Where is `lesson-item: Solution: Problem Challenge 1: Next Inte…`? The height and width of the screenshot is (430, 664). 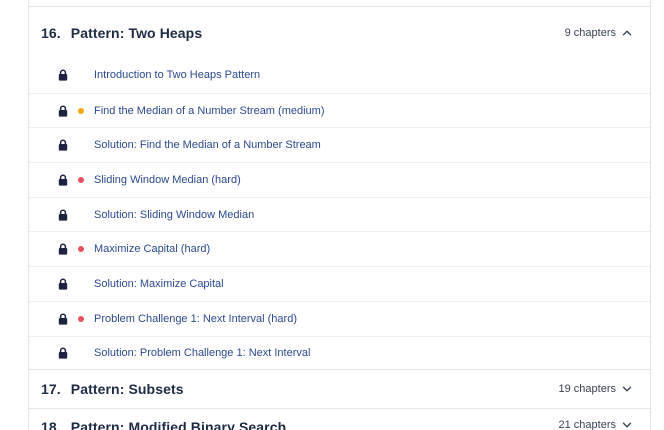
lesson-item: Solution: Problem Challenge 1: Next Inte… is located at coordinates (339, 353).